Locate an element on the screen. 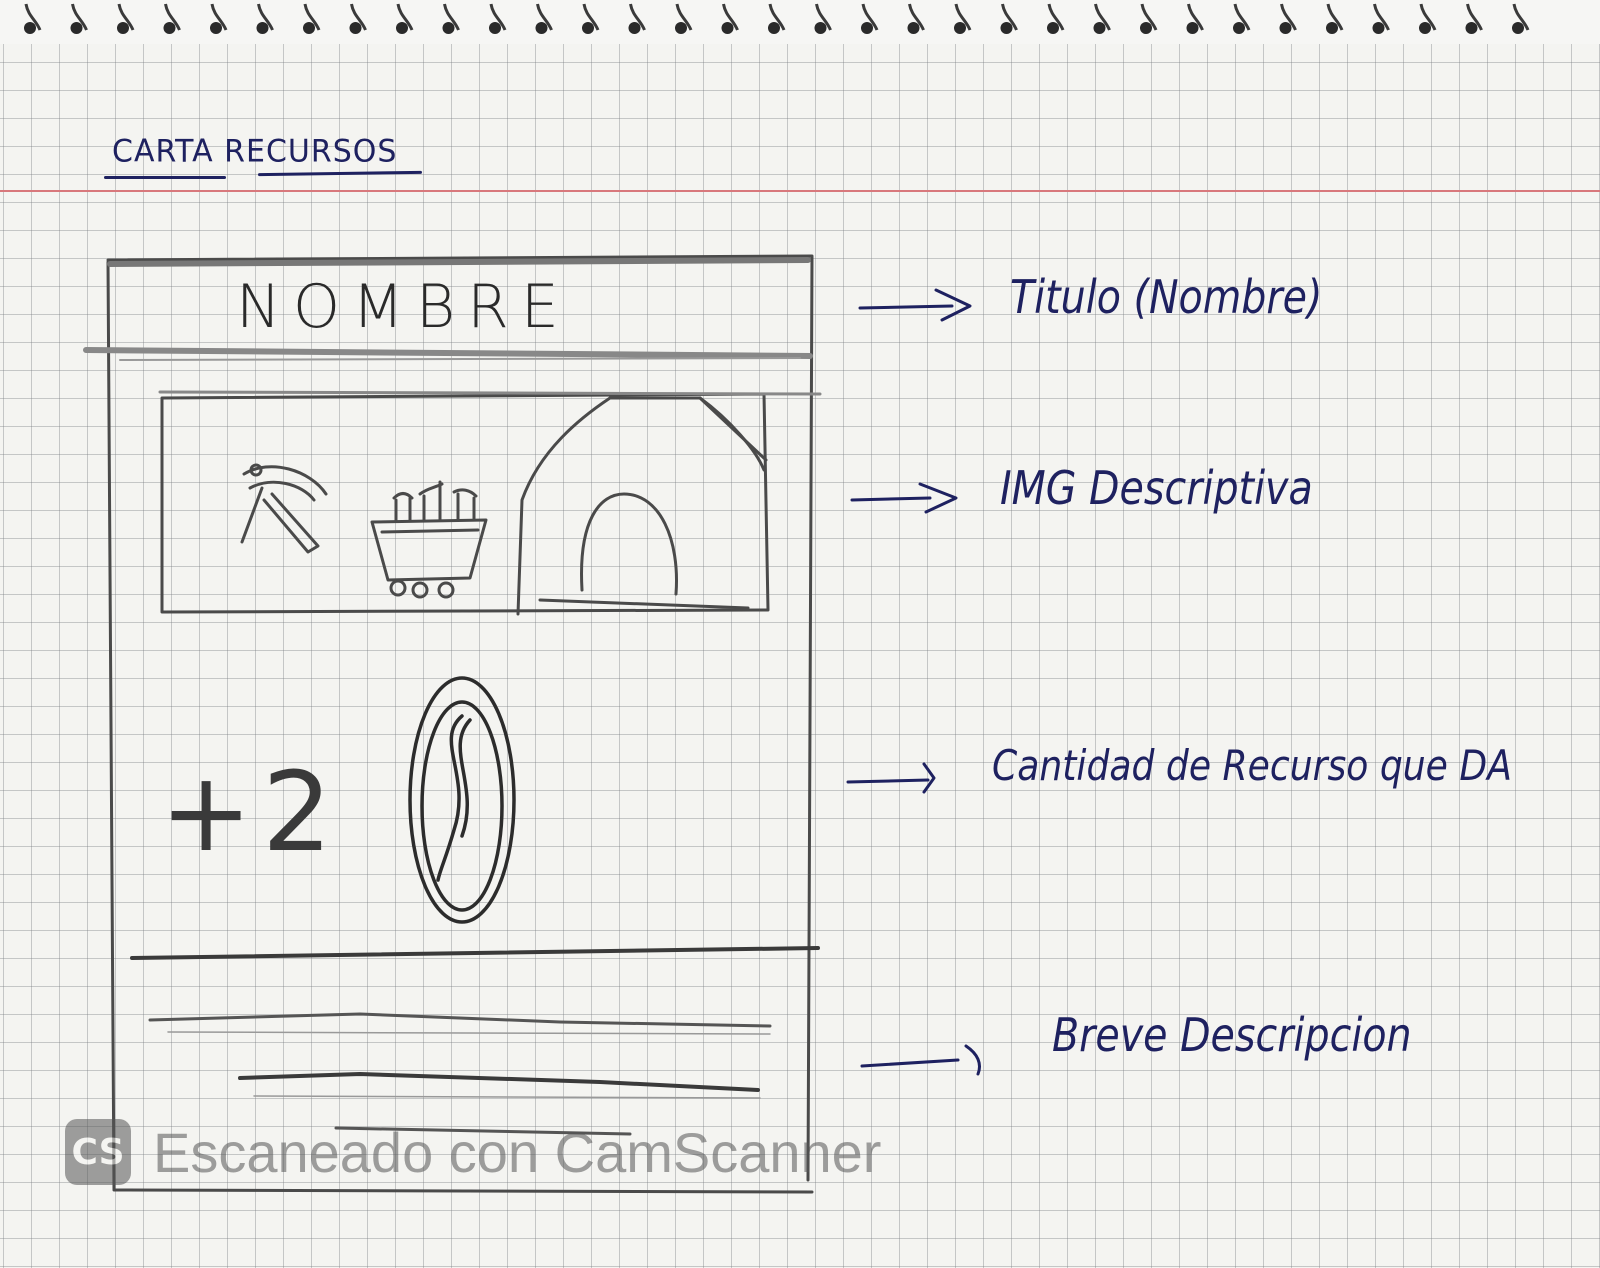  annotation-description: Breve Descripcion is located at coordinates (1232, 1035).